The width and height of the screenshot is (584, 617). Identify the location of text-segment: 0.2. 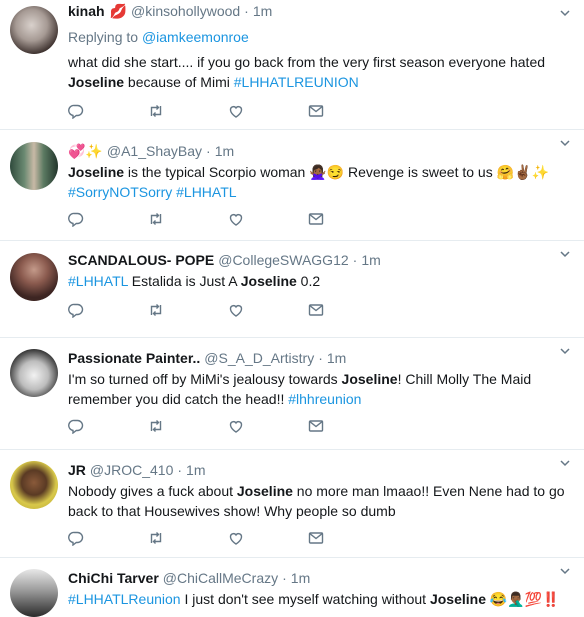
(308, 281).